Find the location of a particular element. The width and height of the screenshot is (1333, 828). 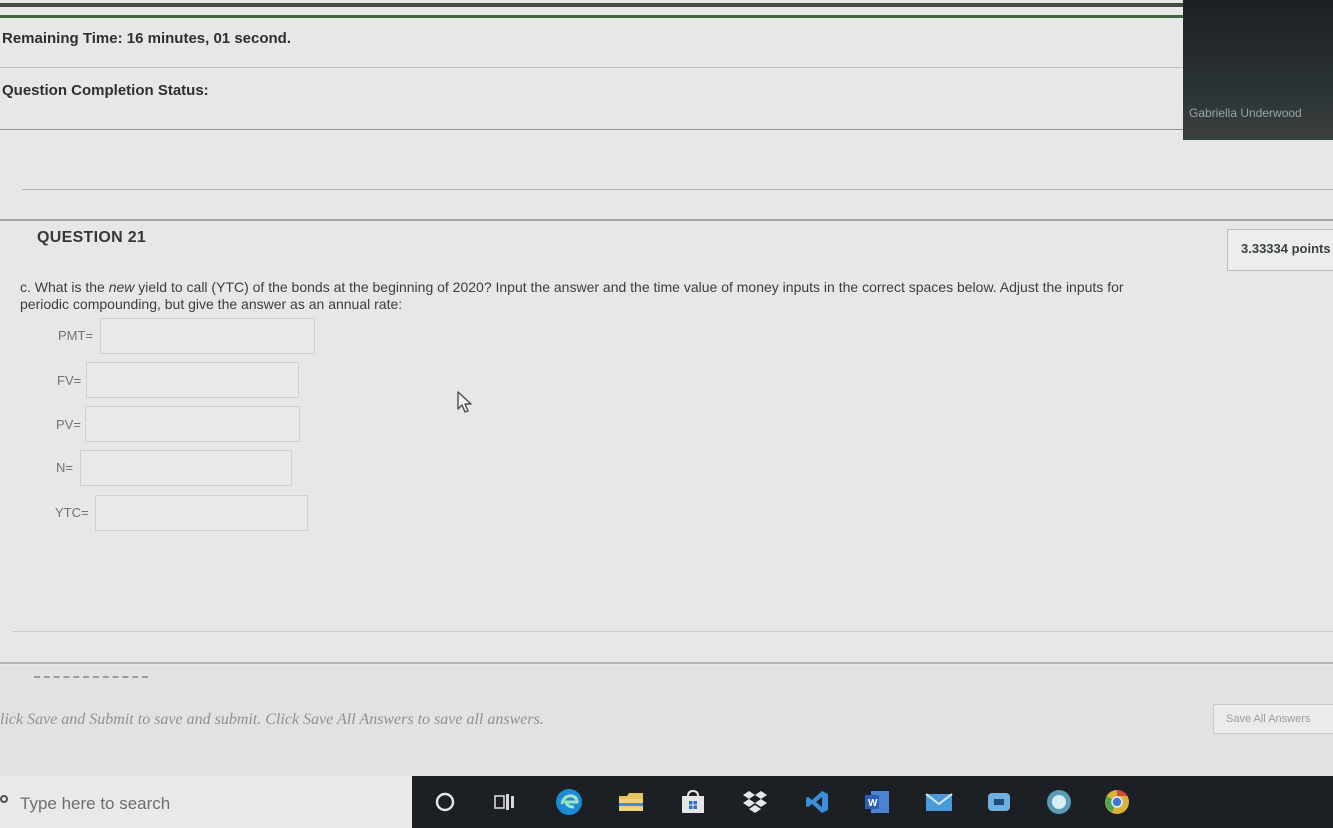

remaining-time-label: Remaining Time: is located at coordinates (62, 38).